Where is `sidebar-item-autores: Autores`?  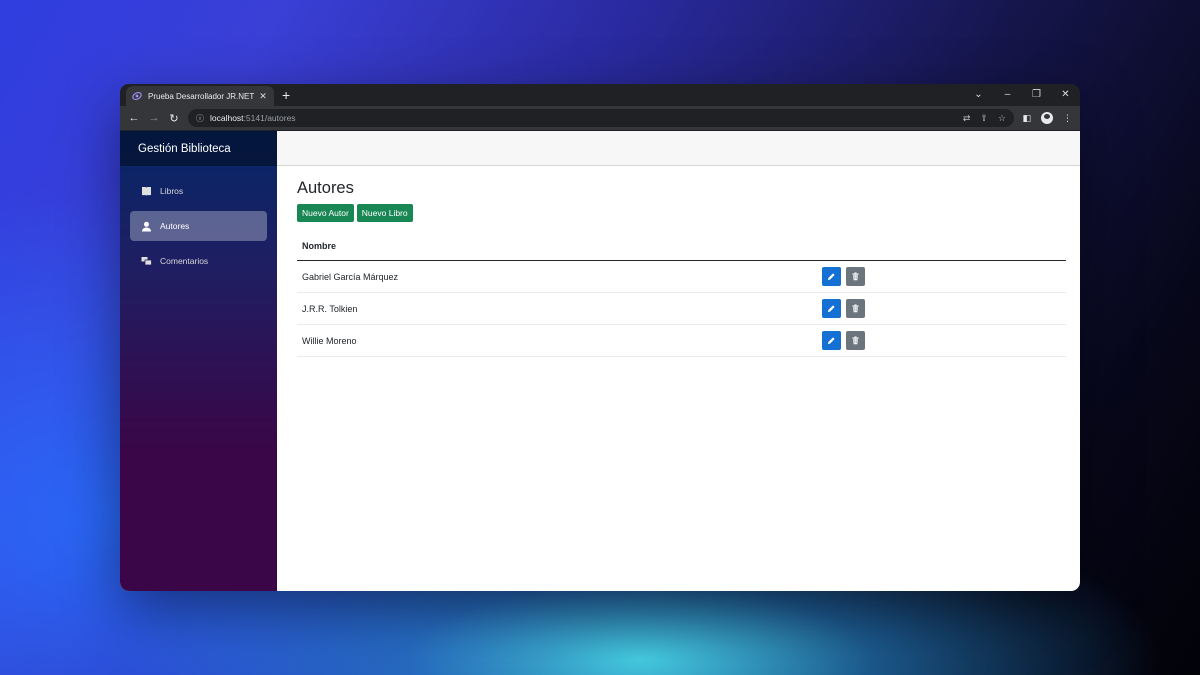
sidebar-item-autores: Autores is located at coordinates (198, 226).